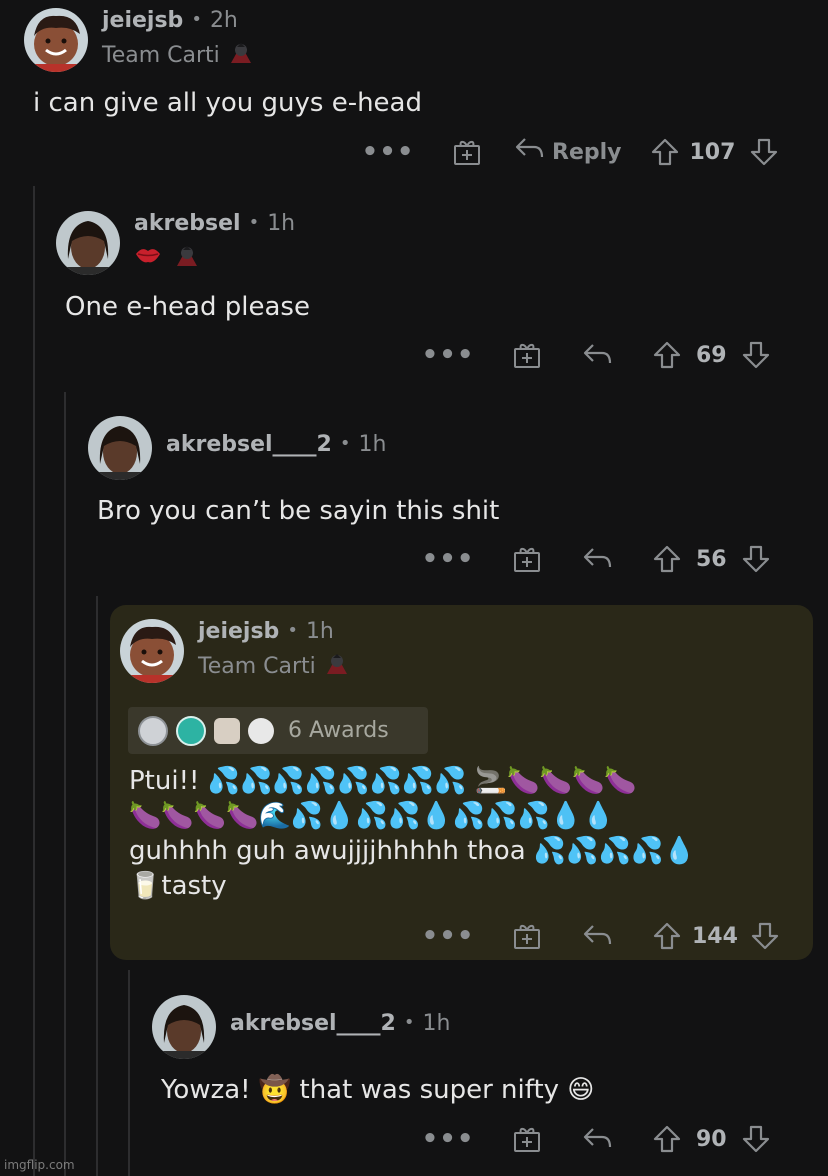 The height and width of the screenshot is (1176, 828). Describe the element at coordinates (715, 936) in the screenshot. I see `vote-score: 144` at that location.